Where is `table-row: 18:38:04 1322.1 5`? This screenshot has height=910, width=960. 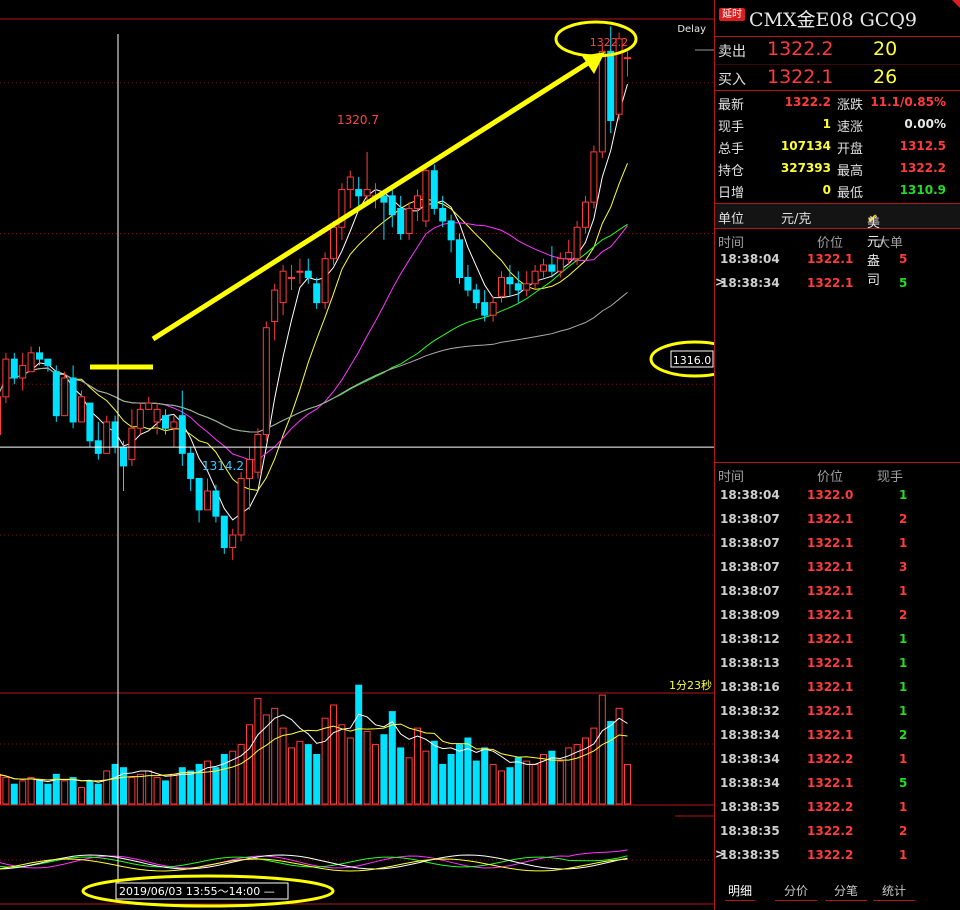
table-row: 18:38:04 1322.1 5 is located at coordinates (837, 260).